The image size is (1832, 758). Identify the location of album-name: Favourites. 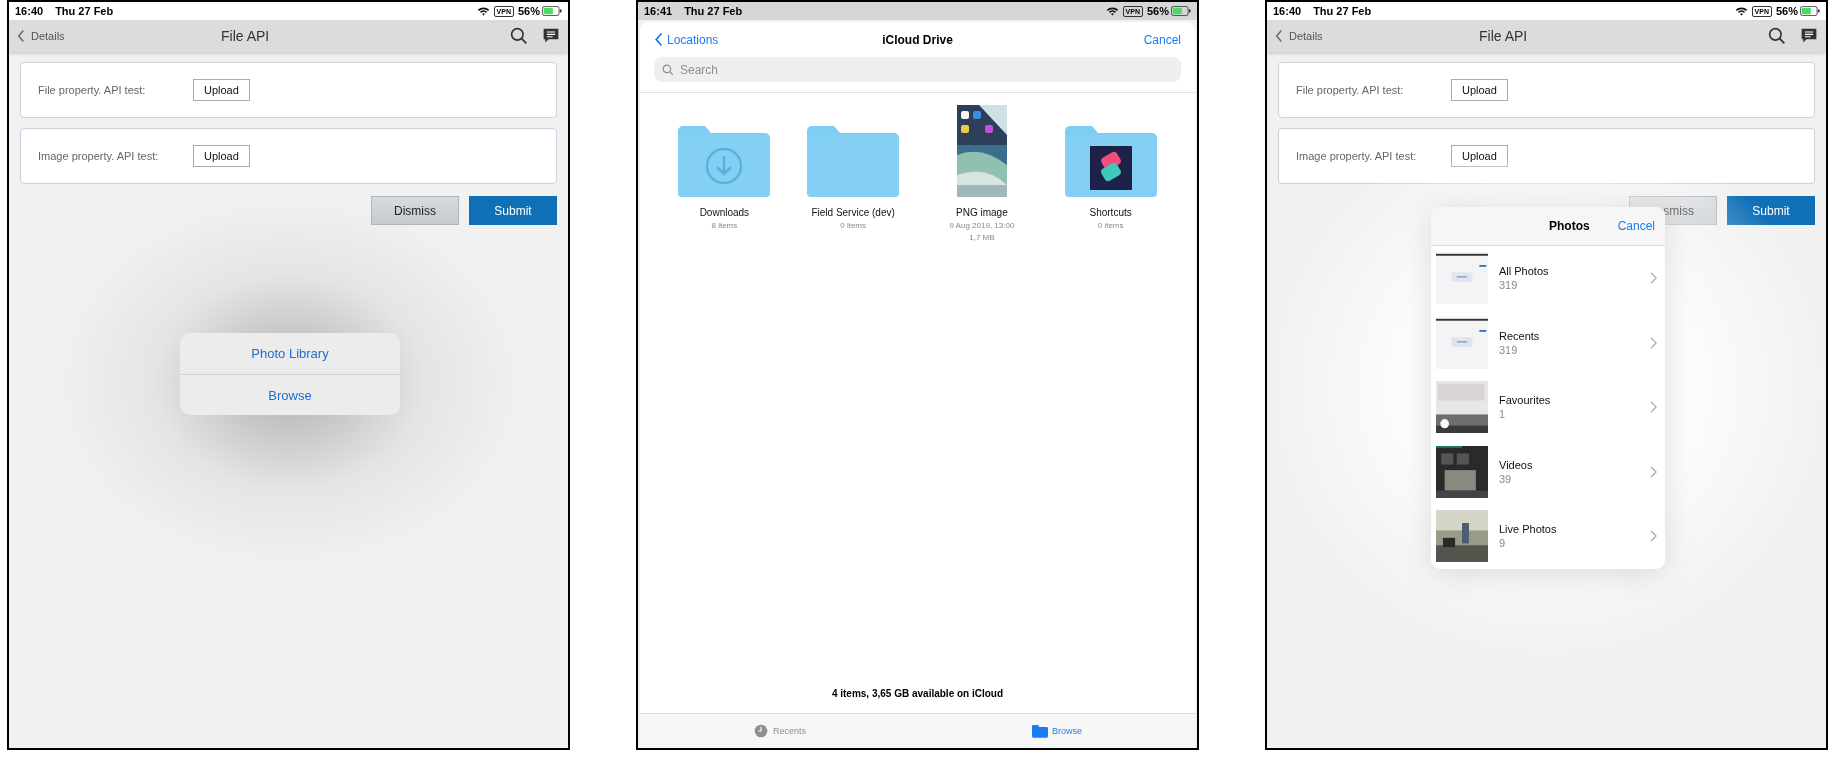
(1525, 400).